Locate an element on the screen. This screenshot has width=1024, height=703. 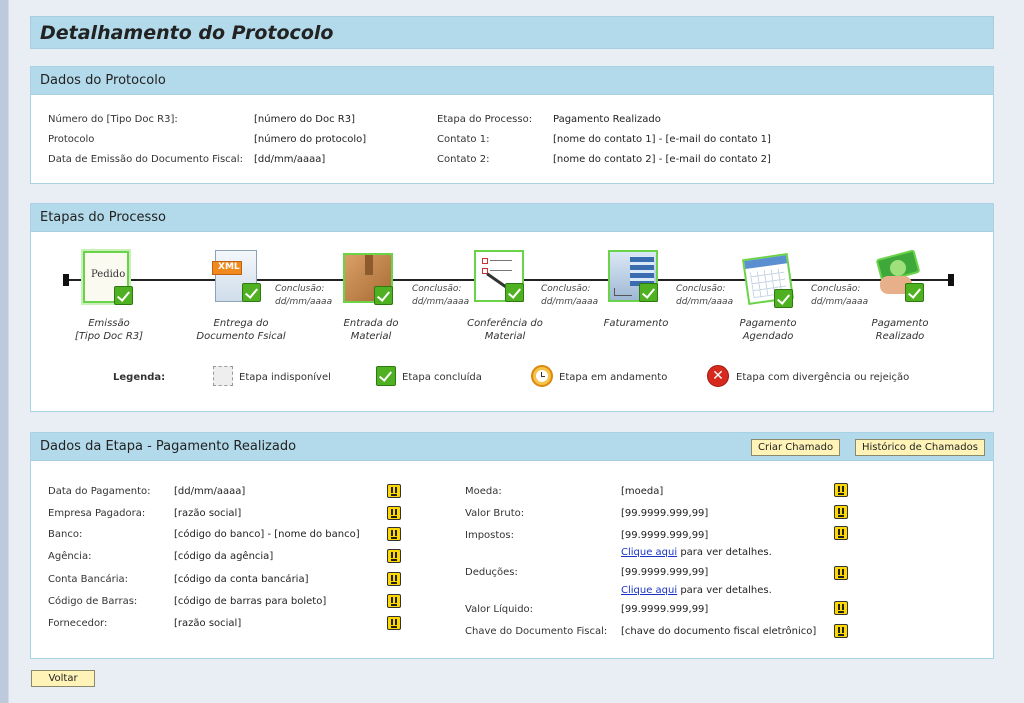
legend-divergence-label: Etapa com divergência ou rejeição is located at coordinates (823, 377).